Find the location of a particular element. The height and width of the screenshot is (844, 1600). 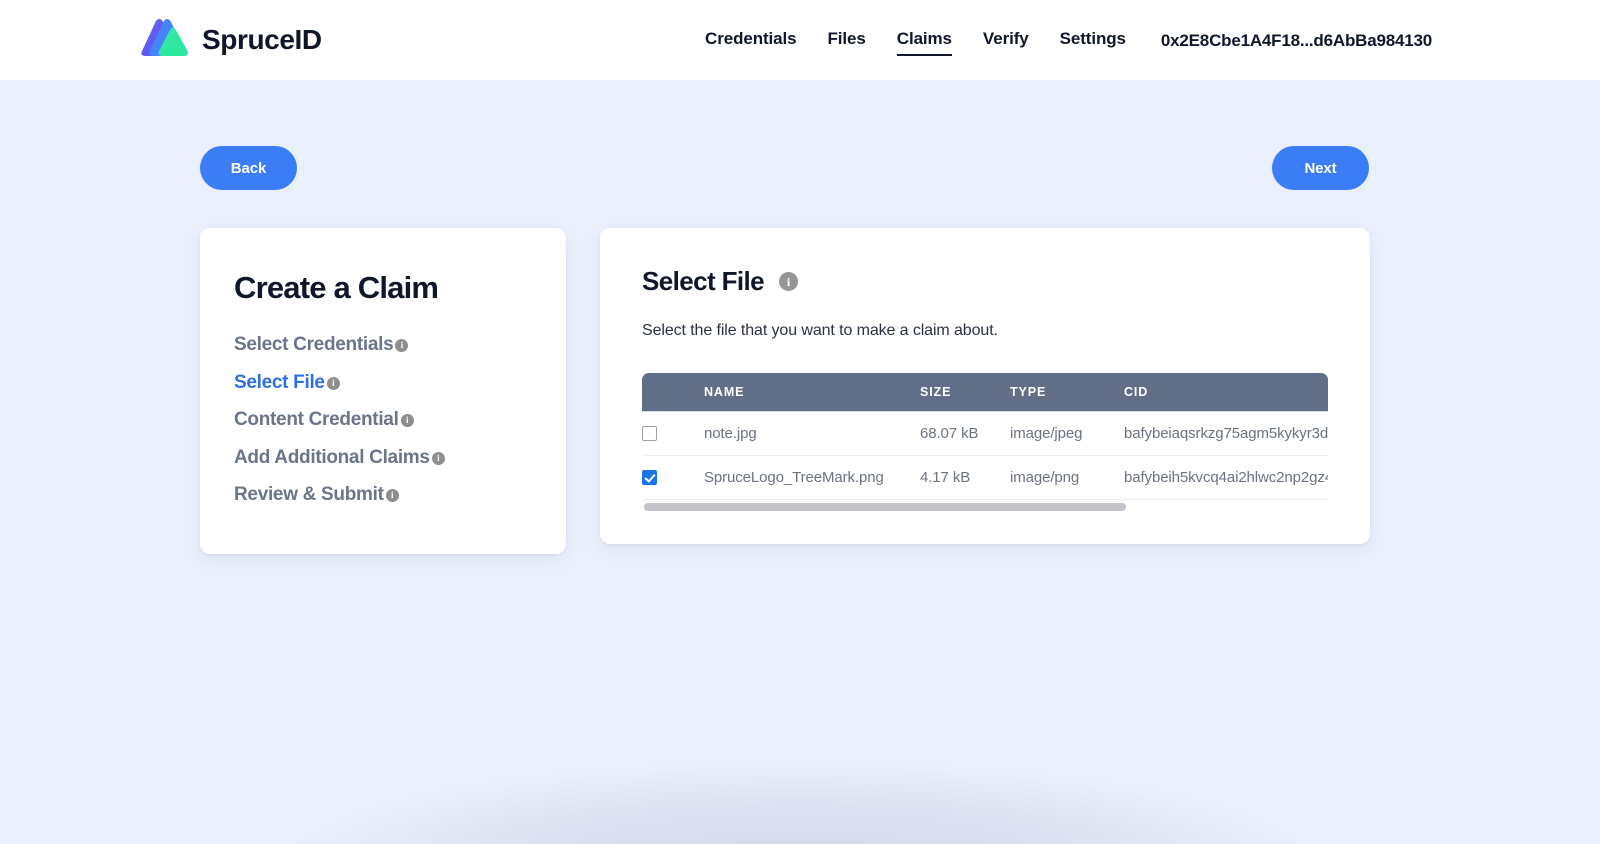

step-review-and-submit: Review & Submit i is located at coordinates (316, 495).